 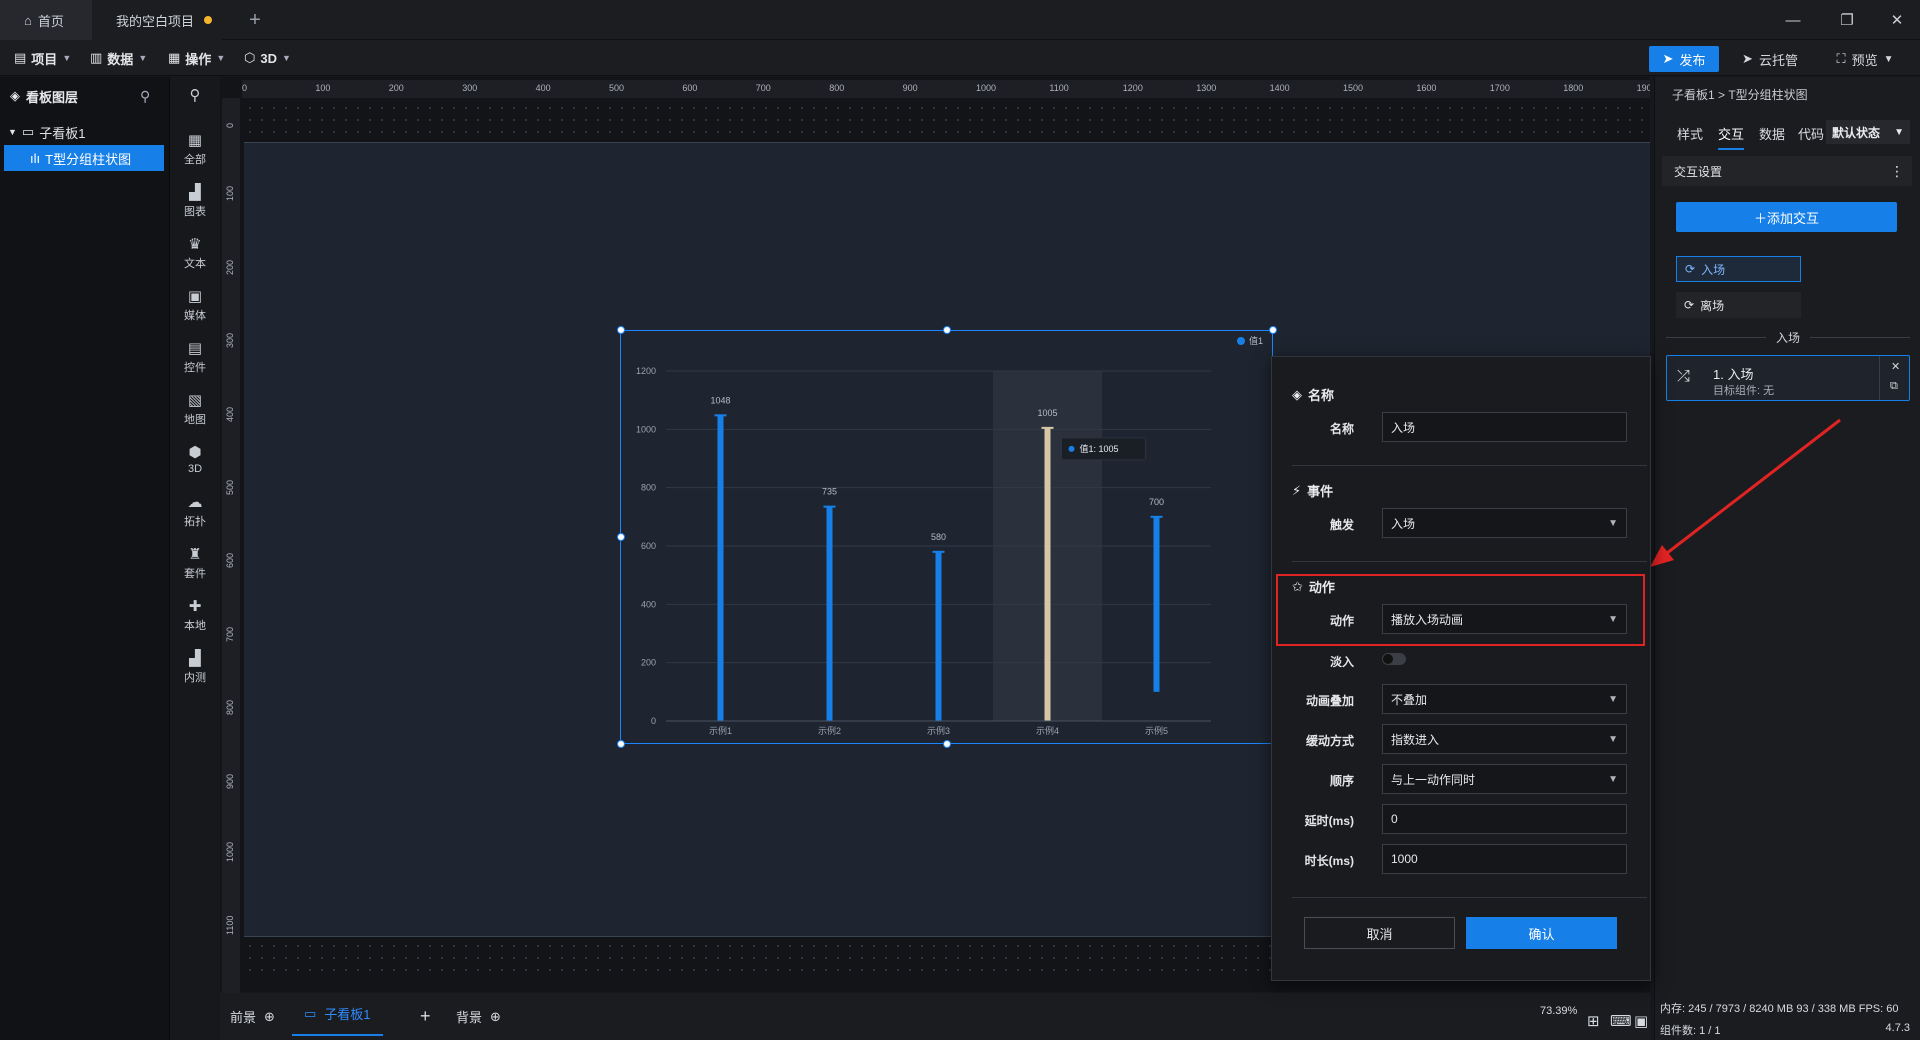 I want to click on ruler-tick-label: 100, so click(x=323, y=88).